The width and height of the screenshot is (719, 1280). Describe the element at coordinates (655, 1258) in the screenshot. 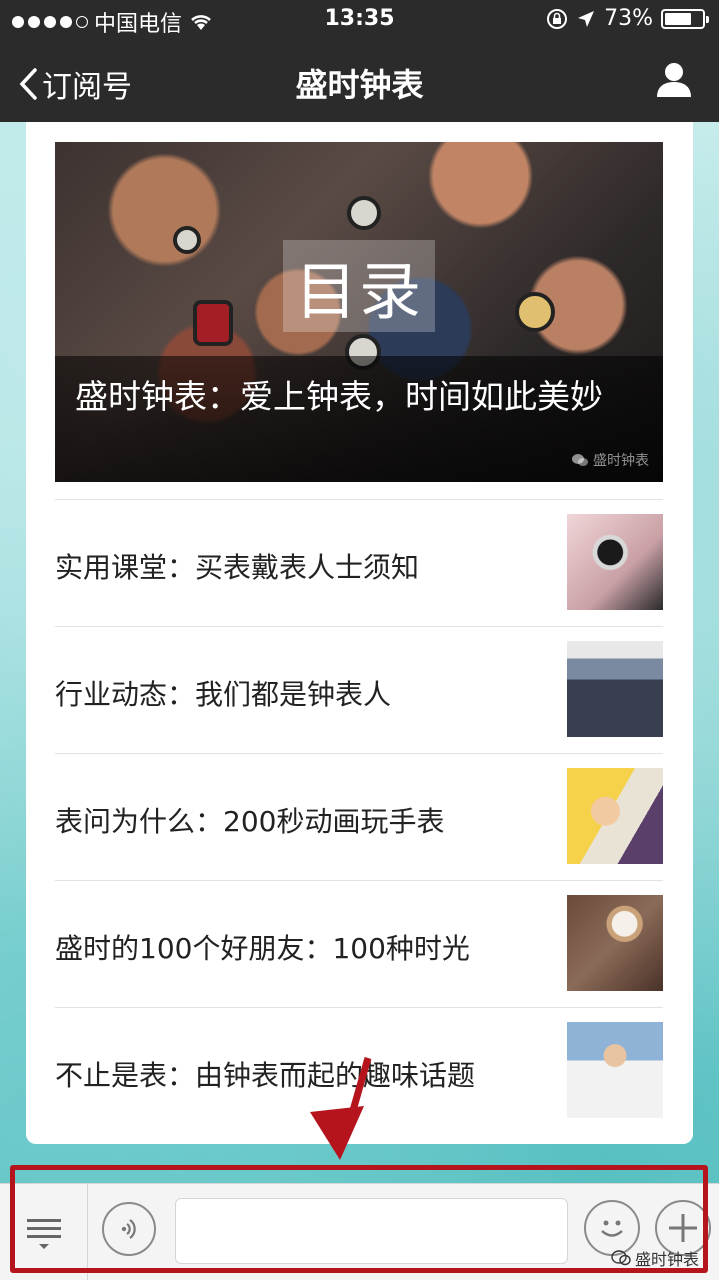

I see `bottom-watermark: 盛时钟表` at that location.